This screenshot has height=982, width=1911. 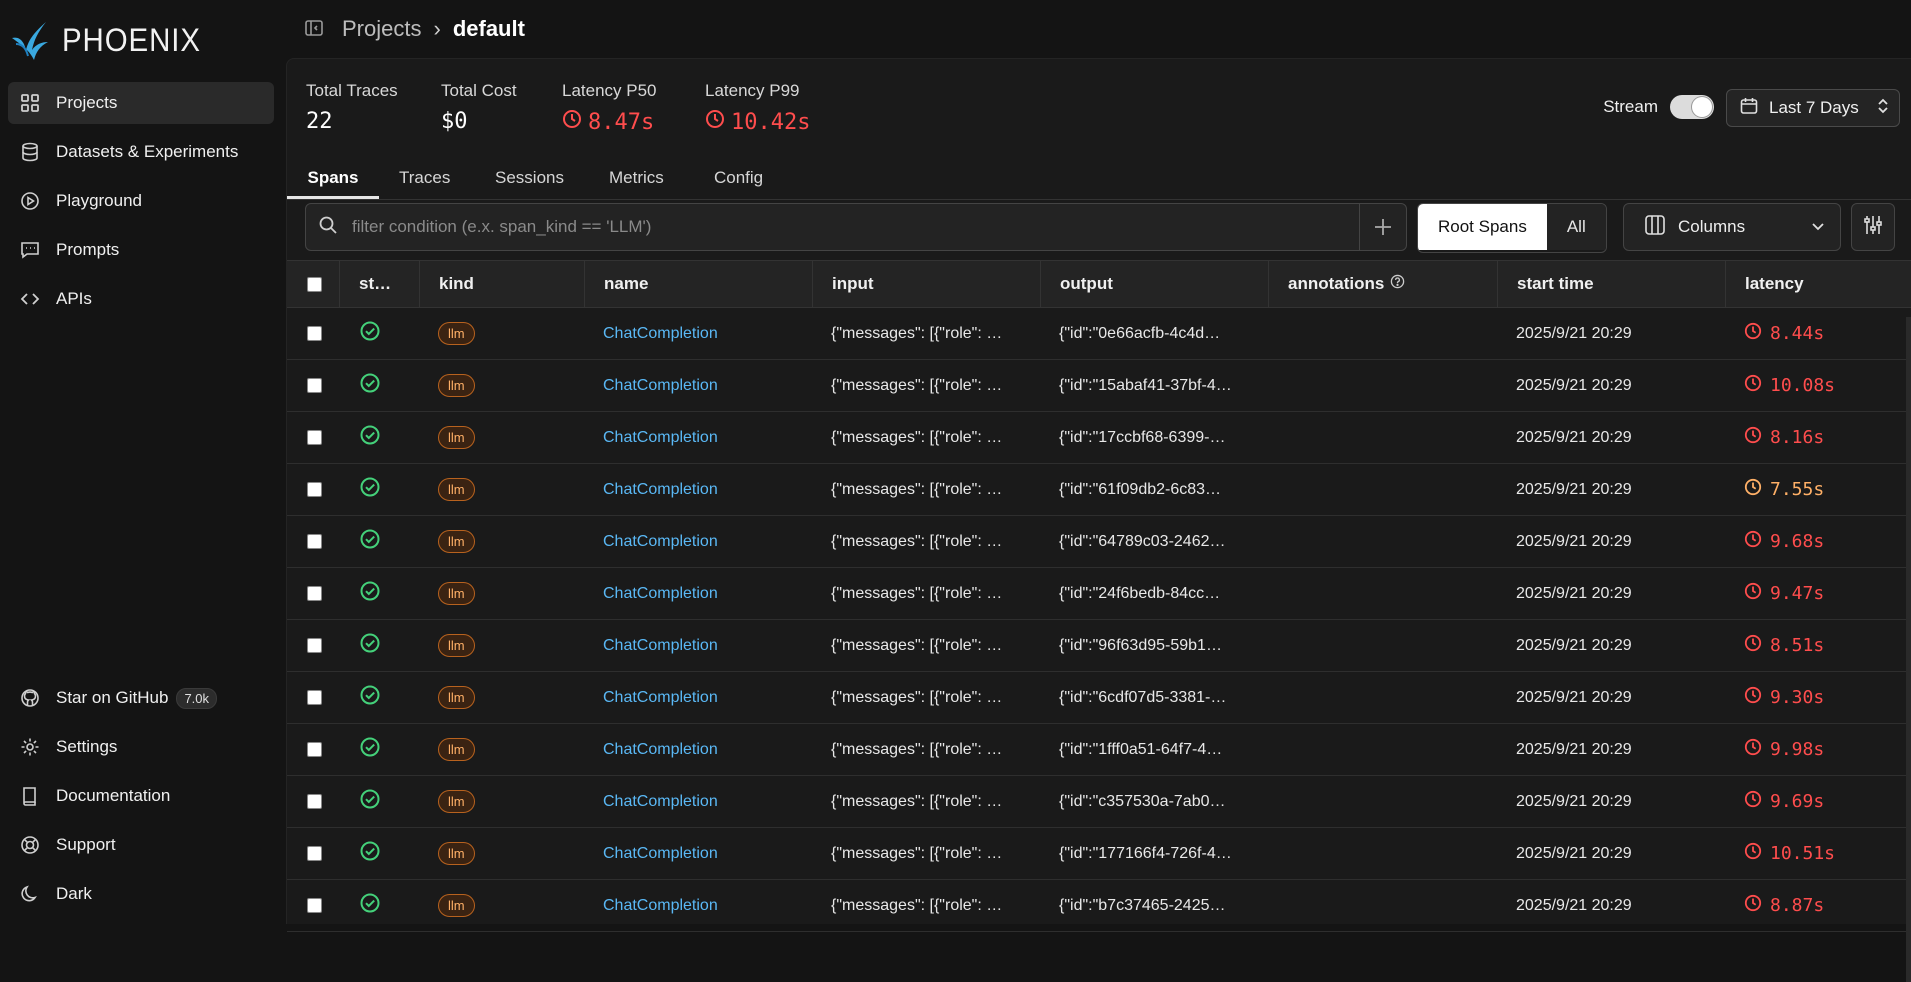 I want to click on stat-value: 8.47s, so click(x=621, y=122).